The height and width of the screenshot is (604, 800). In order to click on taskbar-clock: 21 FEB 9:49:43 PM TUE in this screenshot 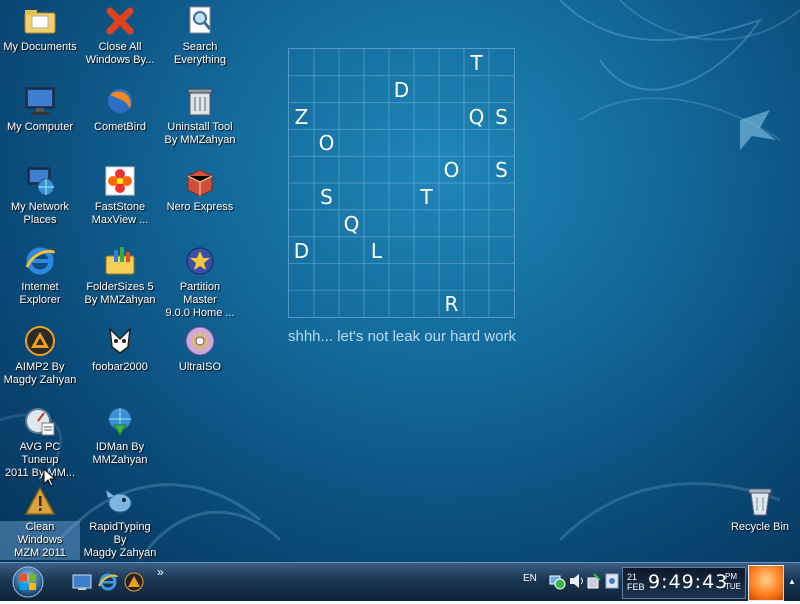, I will do `click(684, 583)`.